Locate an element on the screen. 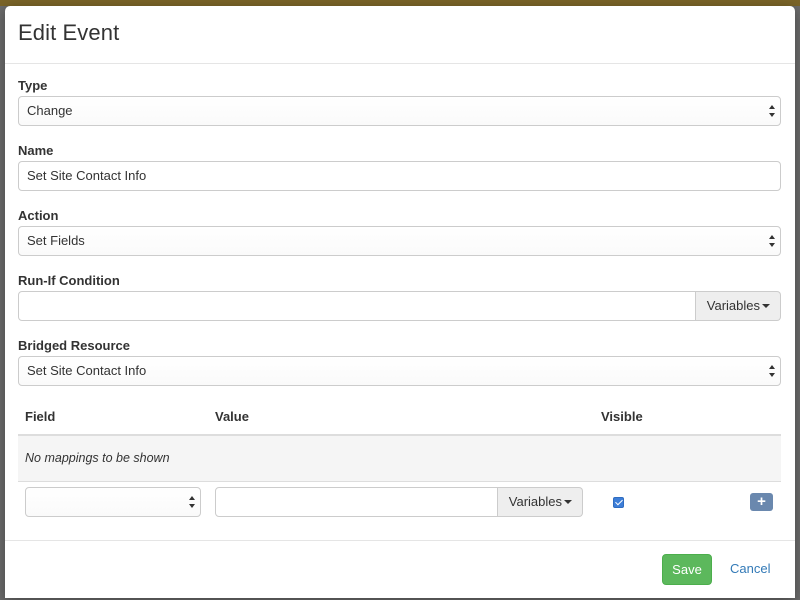 The height and width of the screenshot is (600, 800). add-mapping-button: + is located at coordinates (761, 502).